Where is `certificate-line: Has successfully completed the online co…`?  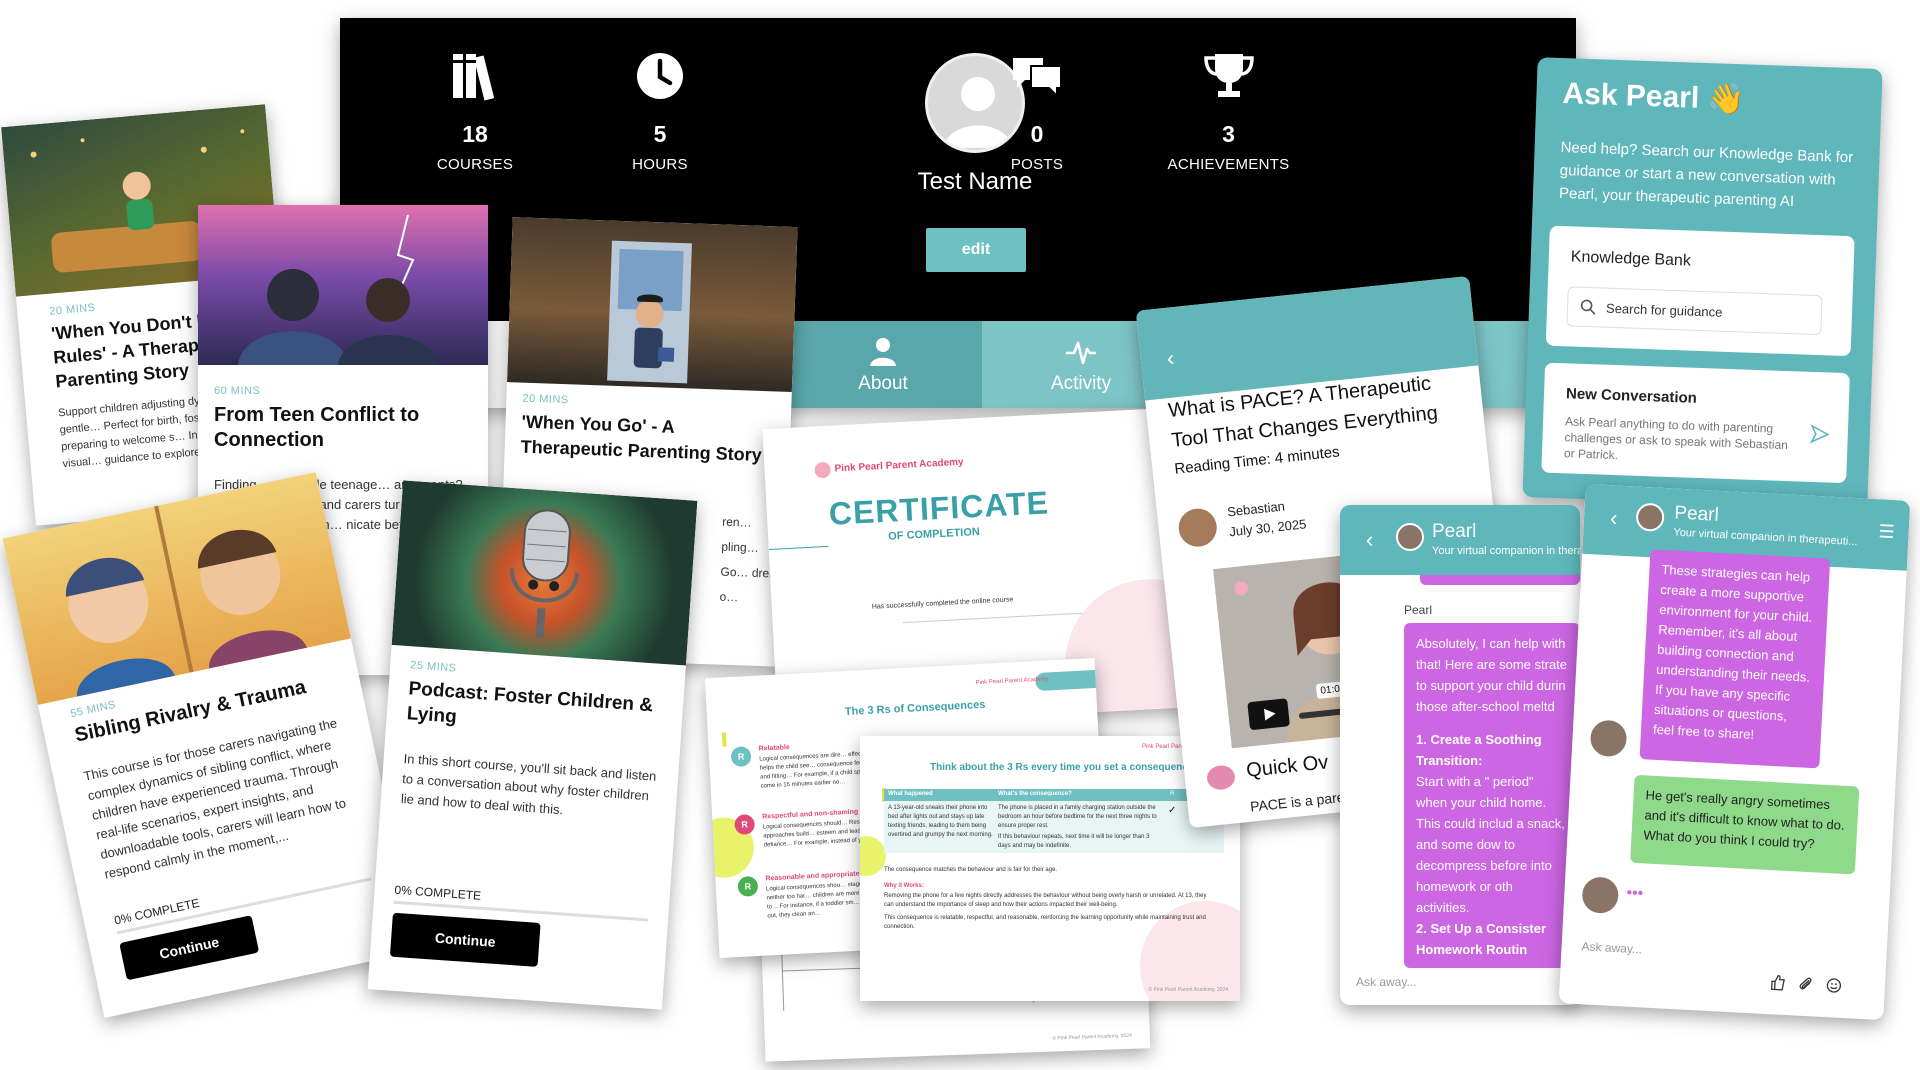
certificate-line: Has successfully completed the online co… is located at coordinates (942, 603).